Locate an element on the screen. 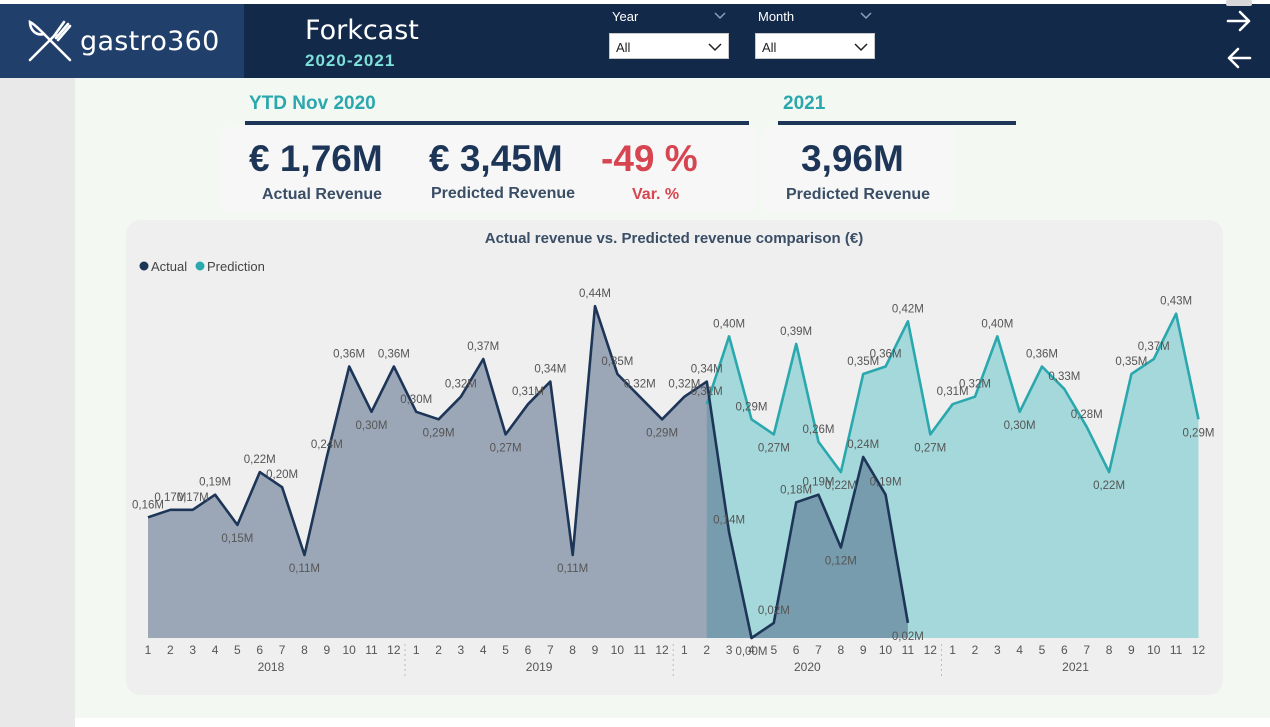 The height and width of the screenshot is (727, 1270). data-label-prediction: 0,30M is located at coordinates (1020, 426).